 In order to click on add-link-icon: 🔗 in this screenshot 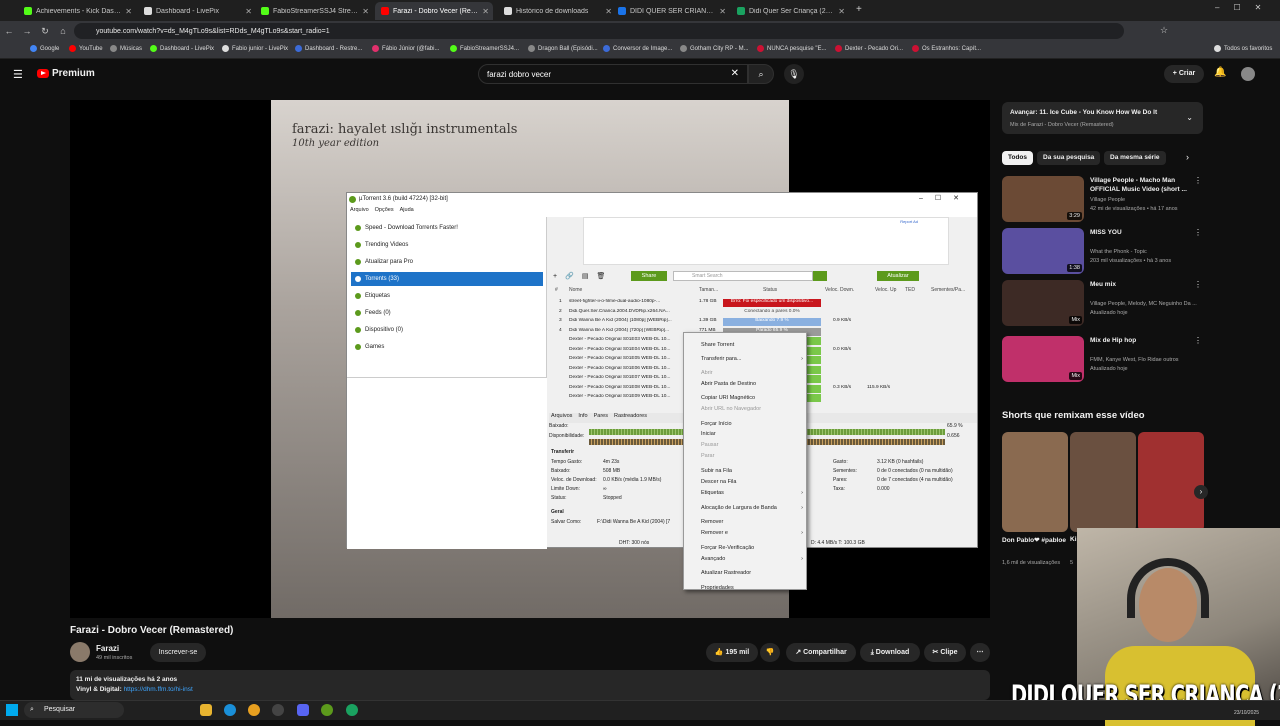, I will do `click(569, 276)`.